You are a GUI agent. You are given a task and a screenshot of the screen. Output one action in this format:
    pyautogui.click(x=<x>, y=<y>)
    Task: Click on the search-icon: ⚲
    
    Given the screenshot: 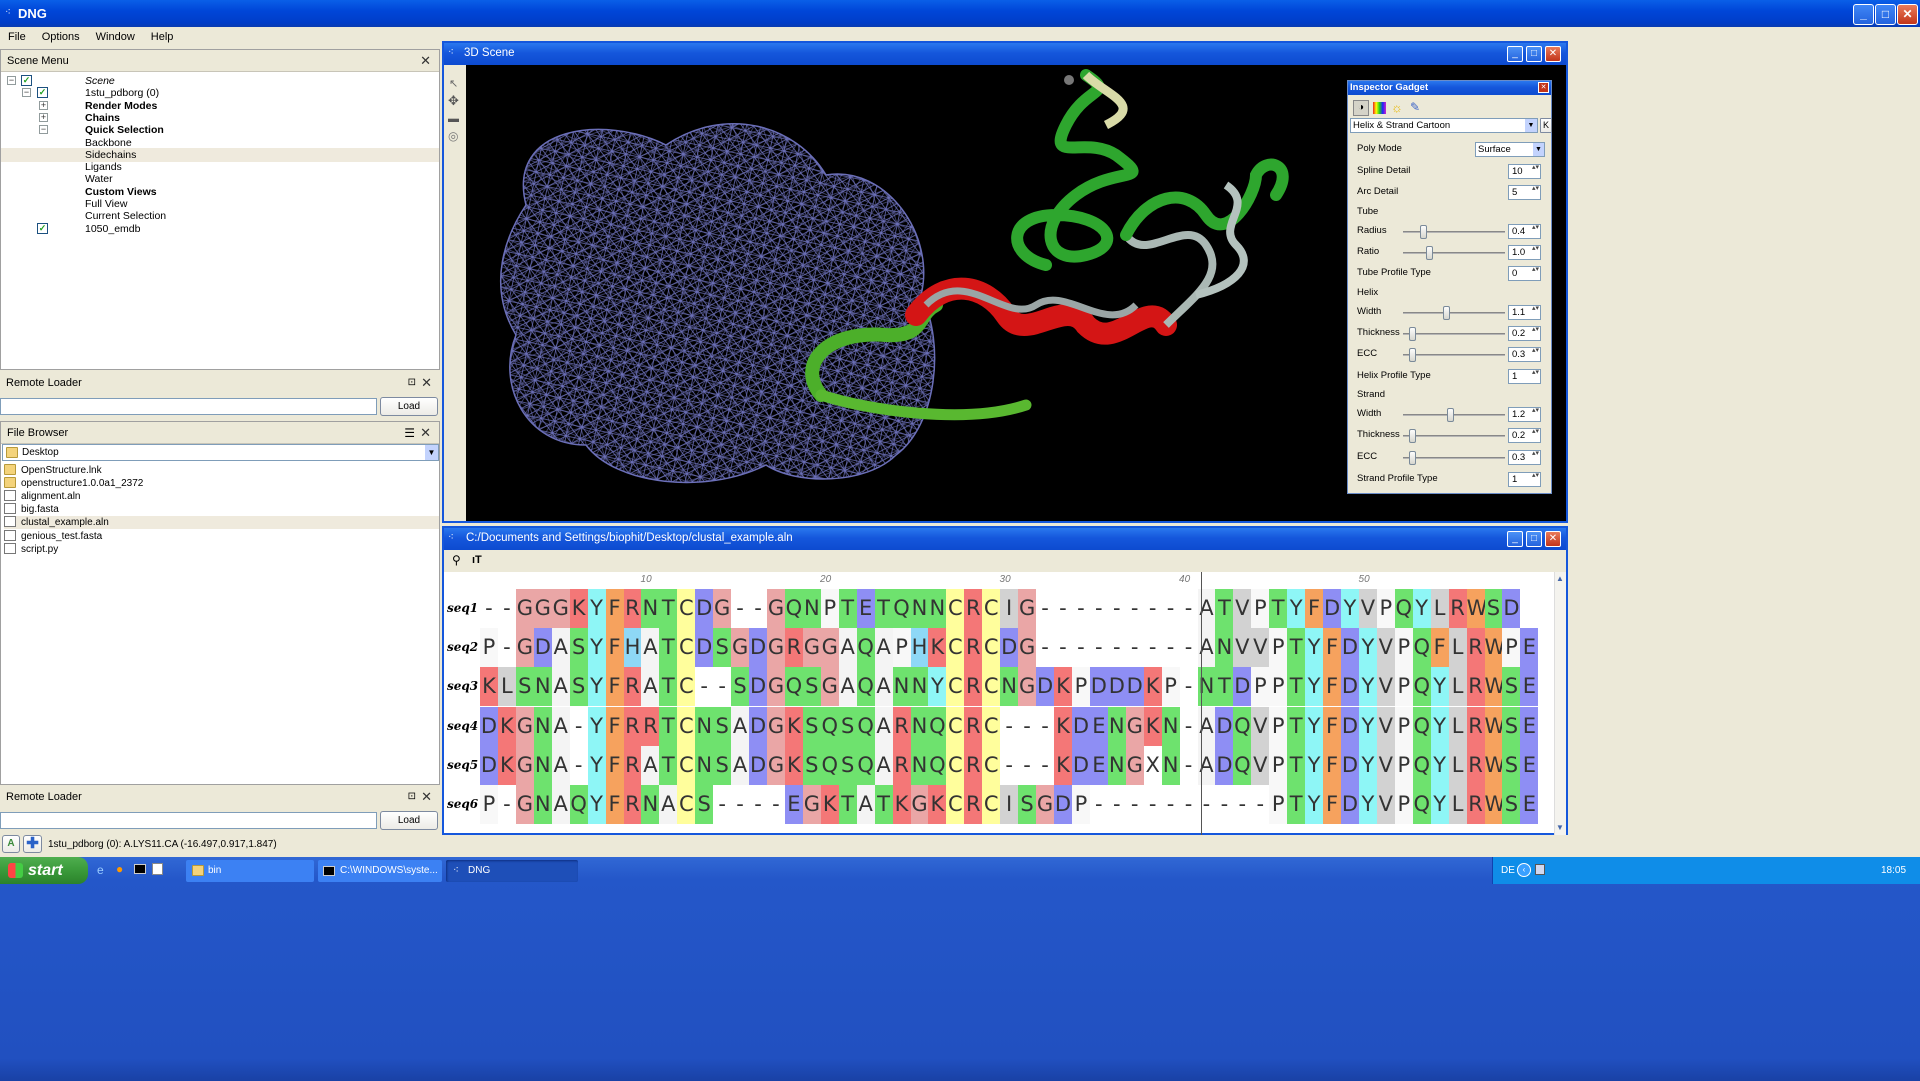 What is the action you would take?
    pyautogui.click(x=456, y=560)
    